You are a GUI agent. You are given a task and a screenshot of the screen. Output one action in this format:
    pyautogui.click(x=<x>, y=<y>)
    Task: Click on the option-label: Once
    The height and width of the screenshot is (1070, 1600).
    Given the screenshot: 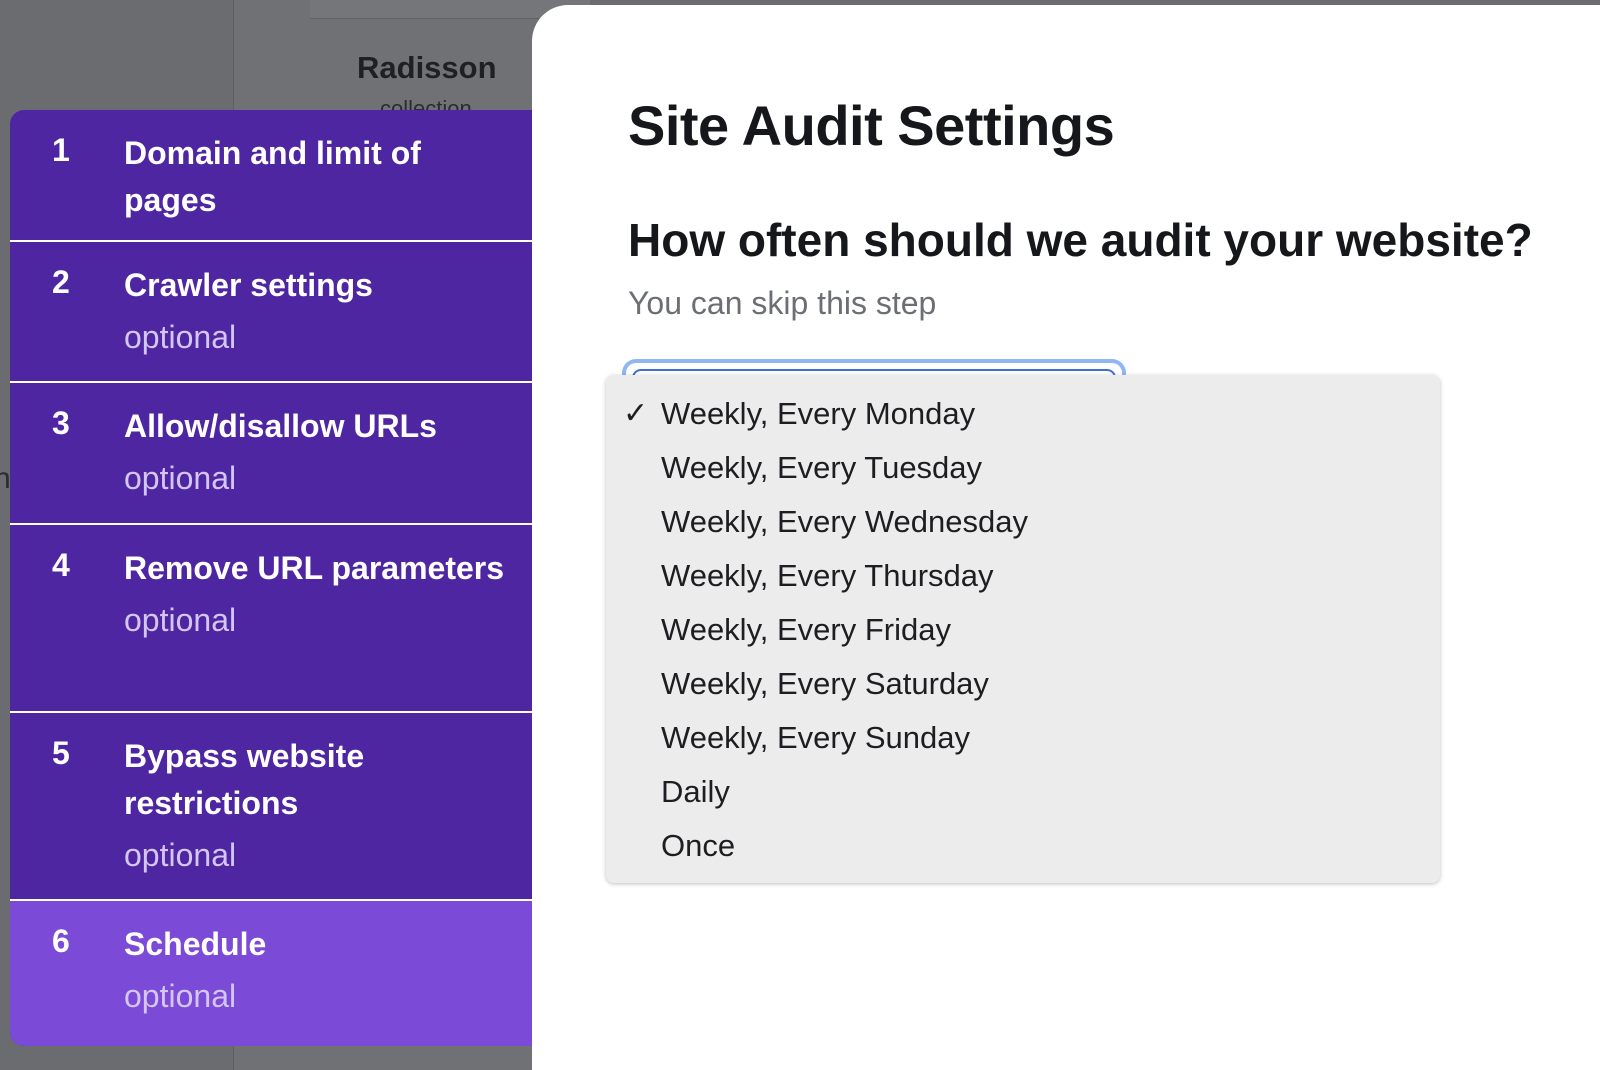 What is the action you would take?
    pyautogui.click(x=698, y=845)
    